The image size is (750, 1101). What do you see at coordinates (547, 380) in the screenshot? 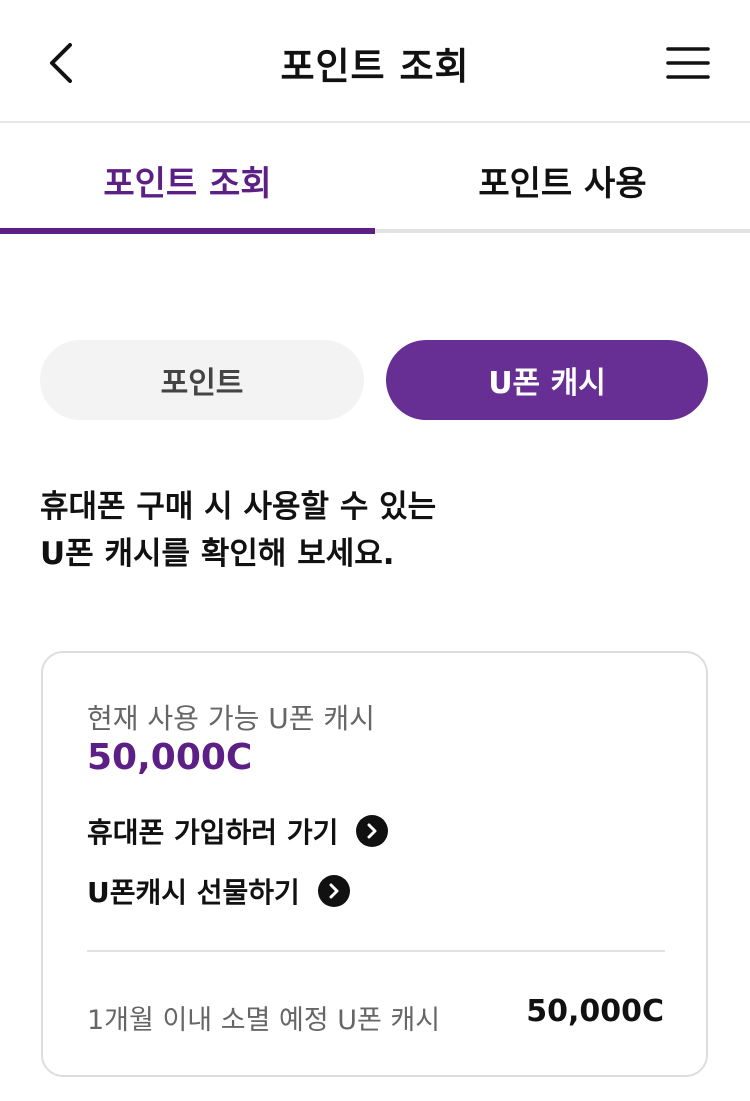
I see `segment-uphone-cash-button: U폰 캐시` at bounding box center [547, 380].